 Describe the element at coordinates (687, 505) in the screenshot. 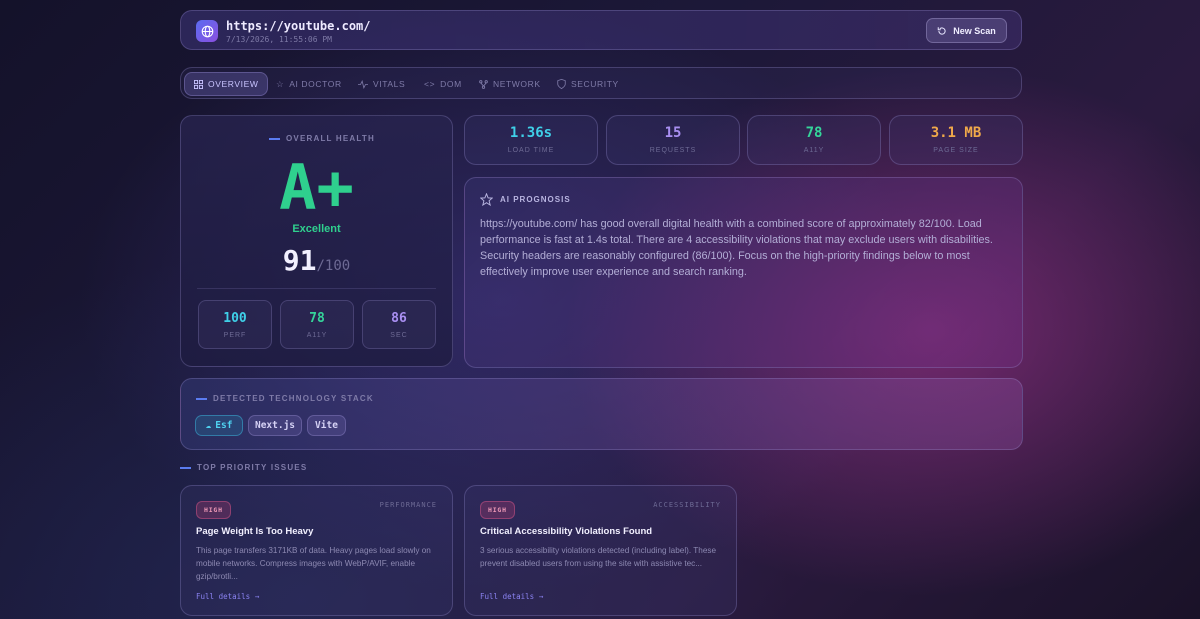

I see `issue-category: ACCESSIBILITY` at that location.